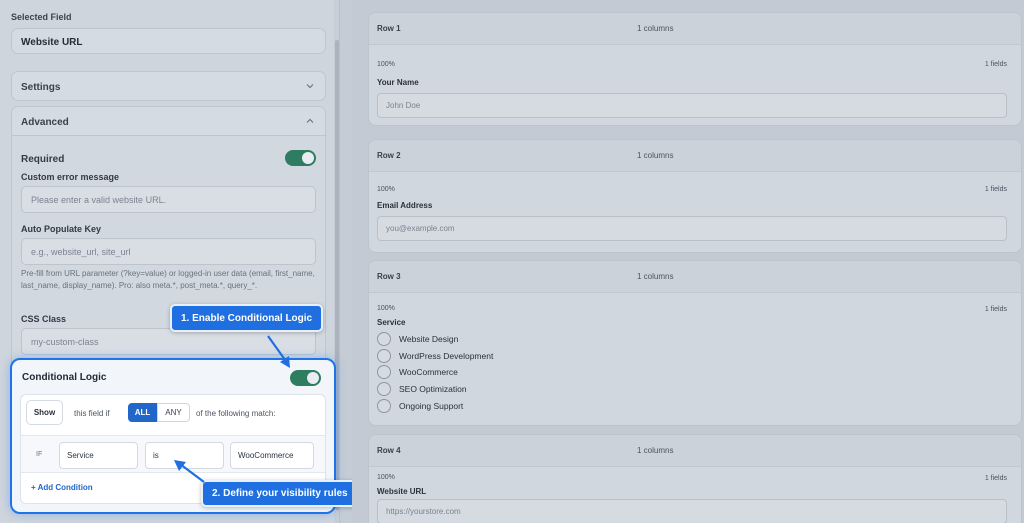  What do you see at coordinates (428, 372) in the screenshot?
I see `radio-label: WooCommerce` at bounding box center [428, 372].